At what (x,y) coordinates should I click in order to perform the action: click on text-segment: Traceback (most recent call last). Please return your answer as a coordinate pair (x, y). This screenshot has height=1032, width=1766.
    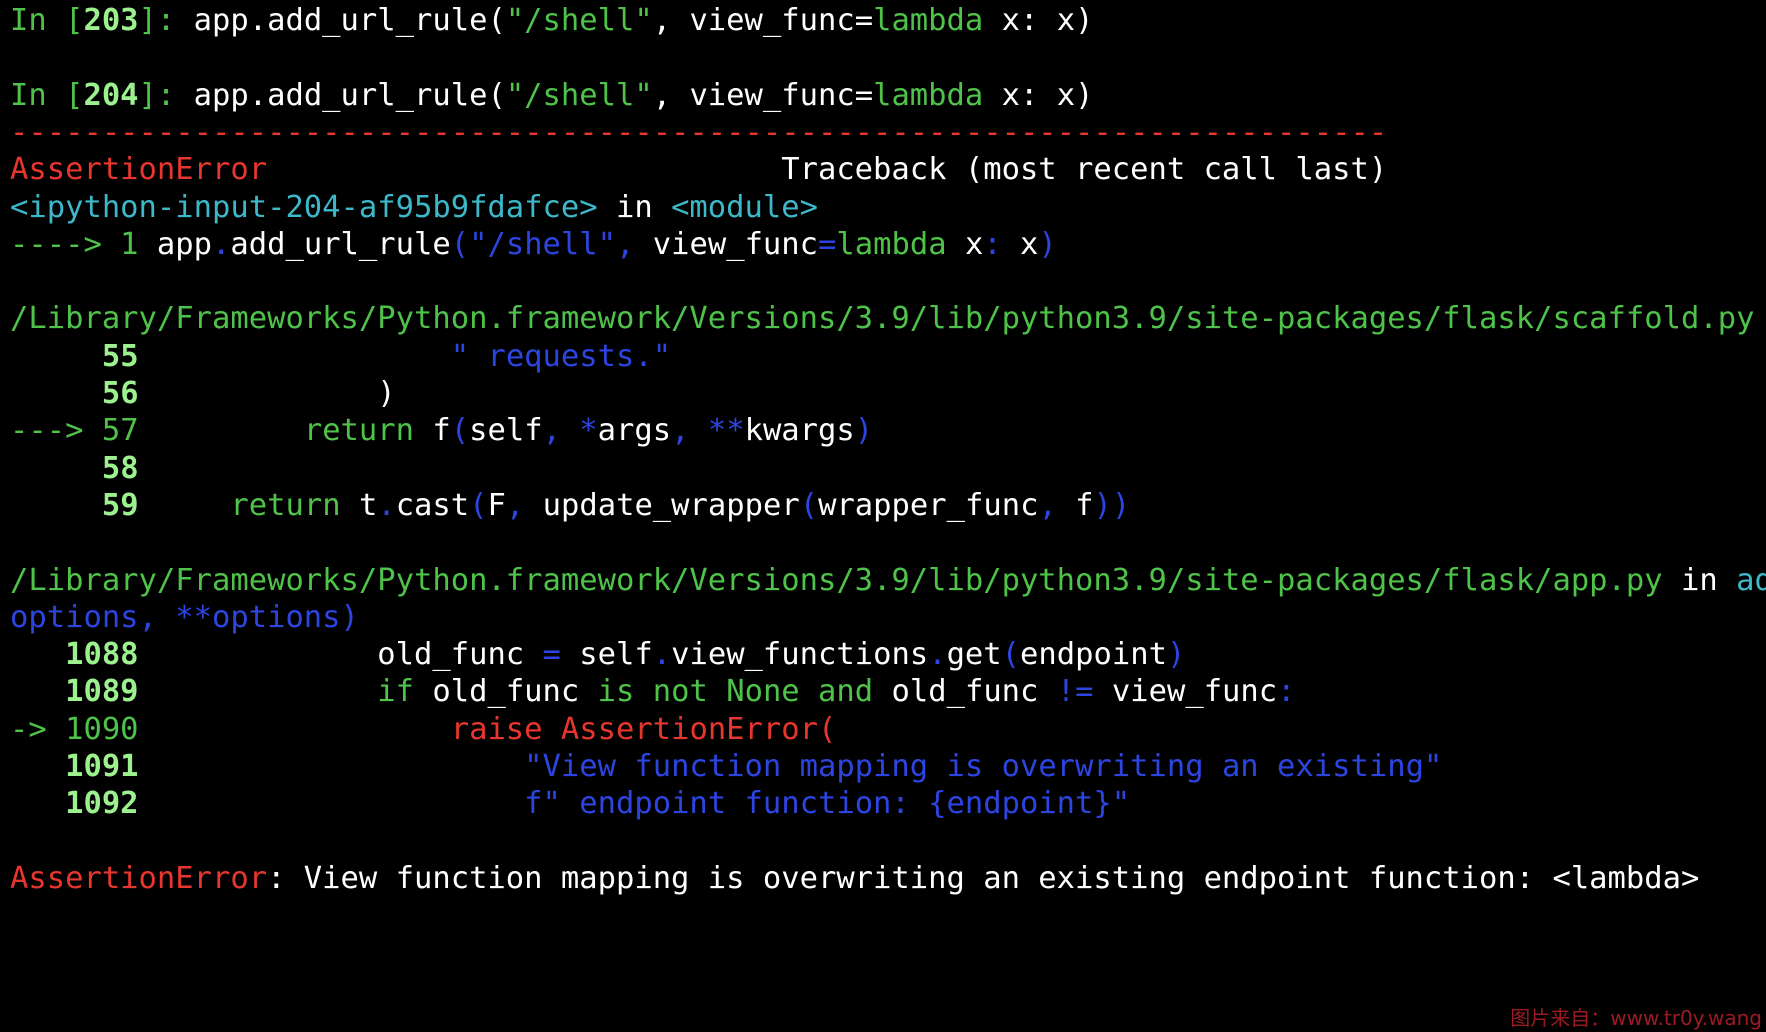
    Looking at the image, I should click on (827, 170).